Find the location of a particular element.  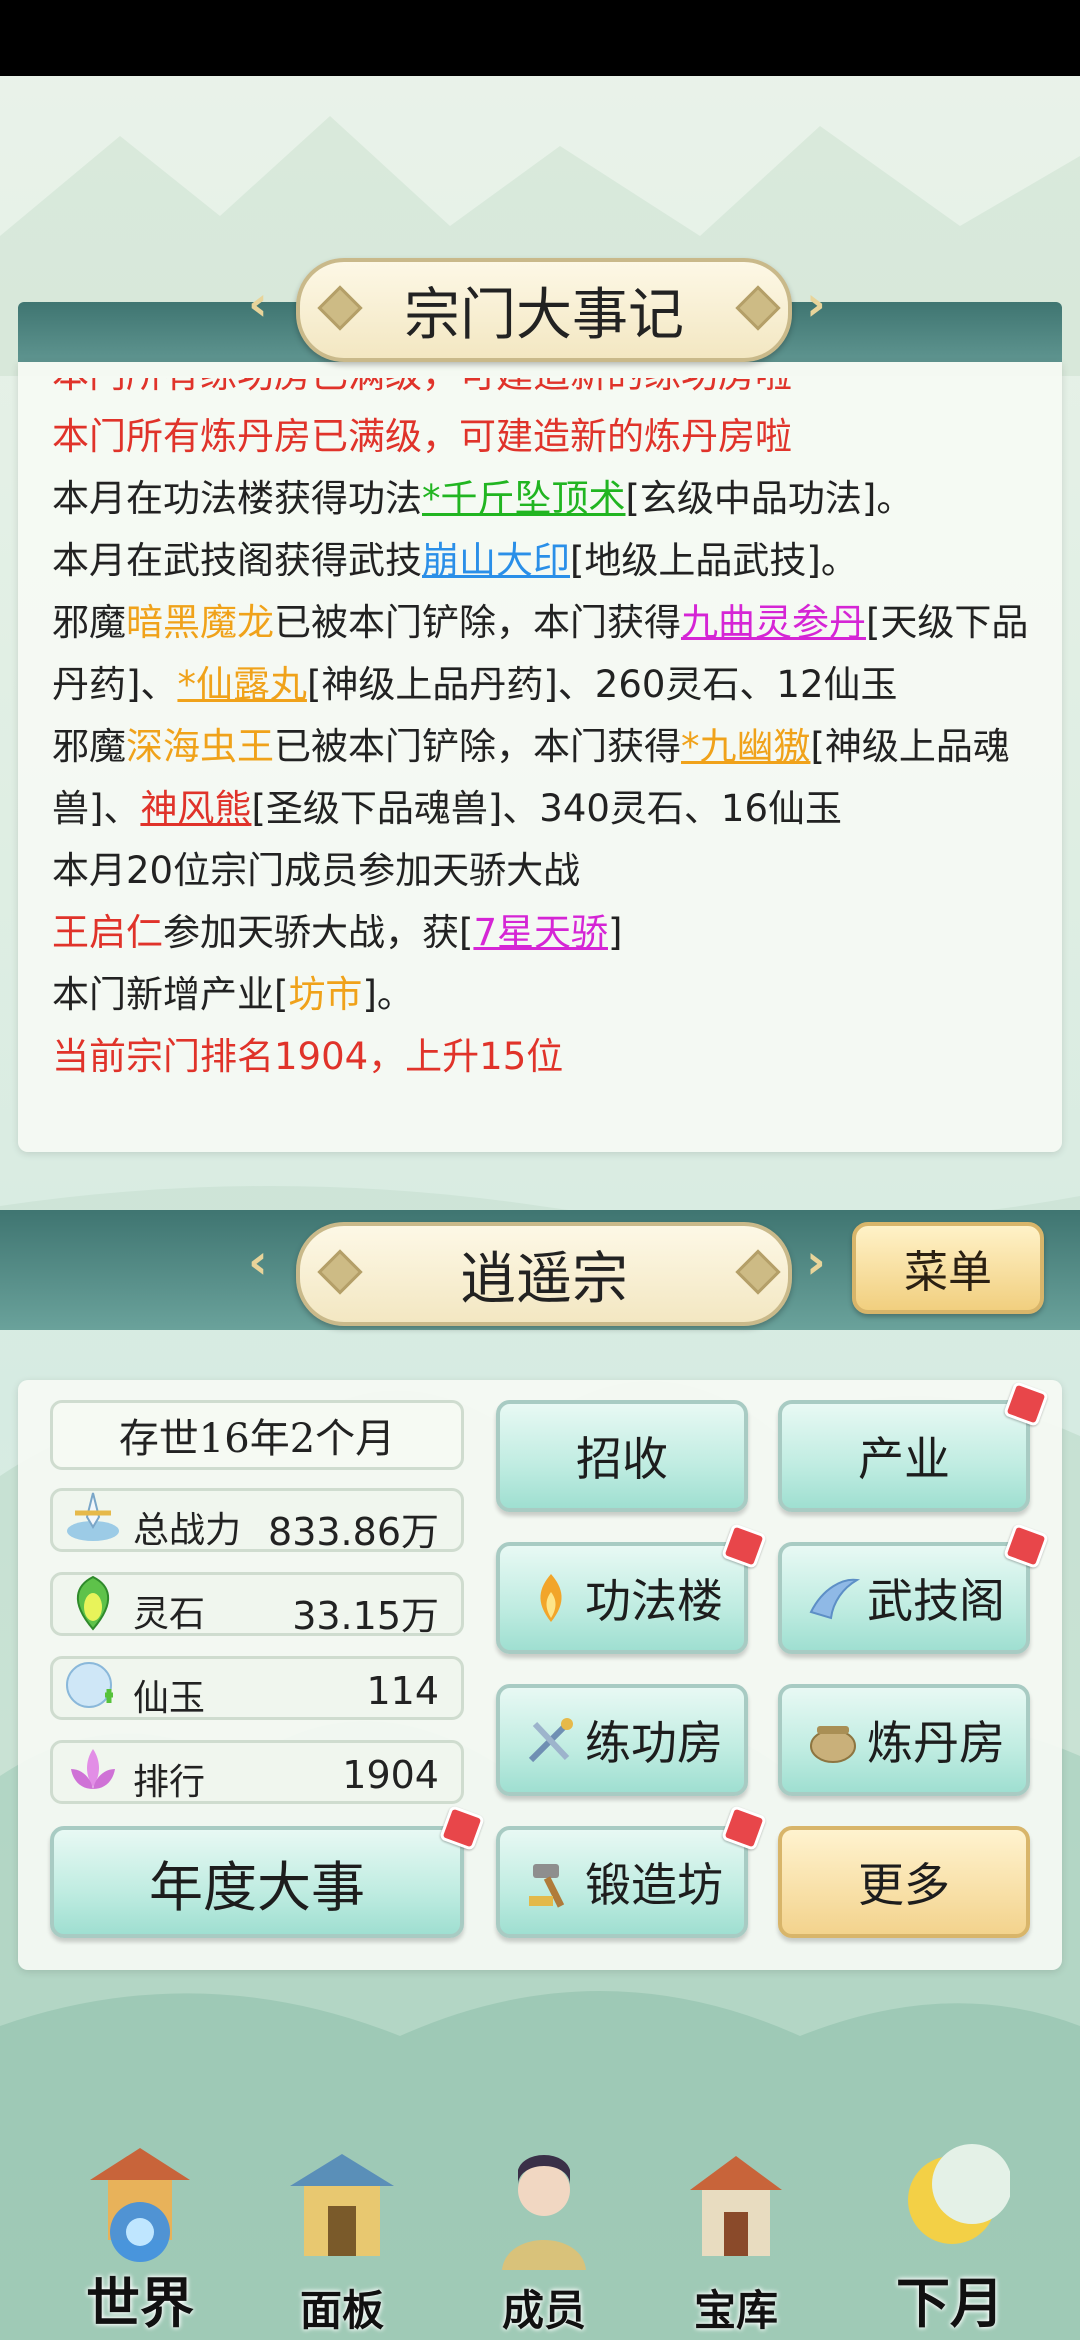

stat-label: 排行 is located at coordinates (169, 1782).